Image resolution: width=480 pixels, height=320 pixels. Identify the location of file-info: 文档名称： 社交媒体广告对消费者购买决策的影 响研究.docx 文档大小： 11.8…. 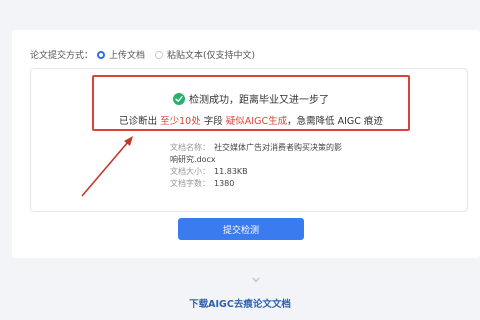
(256, 166).